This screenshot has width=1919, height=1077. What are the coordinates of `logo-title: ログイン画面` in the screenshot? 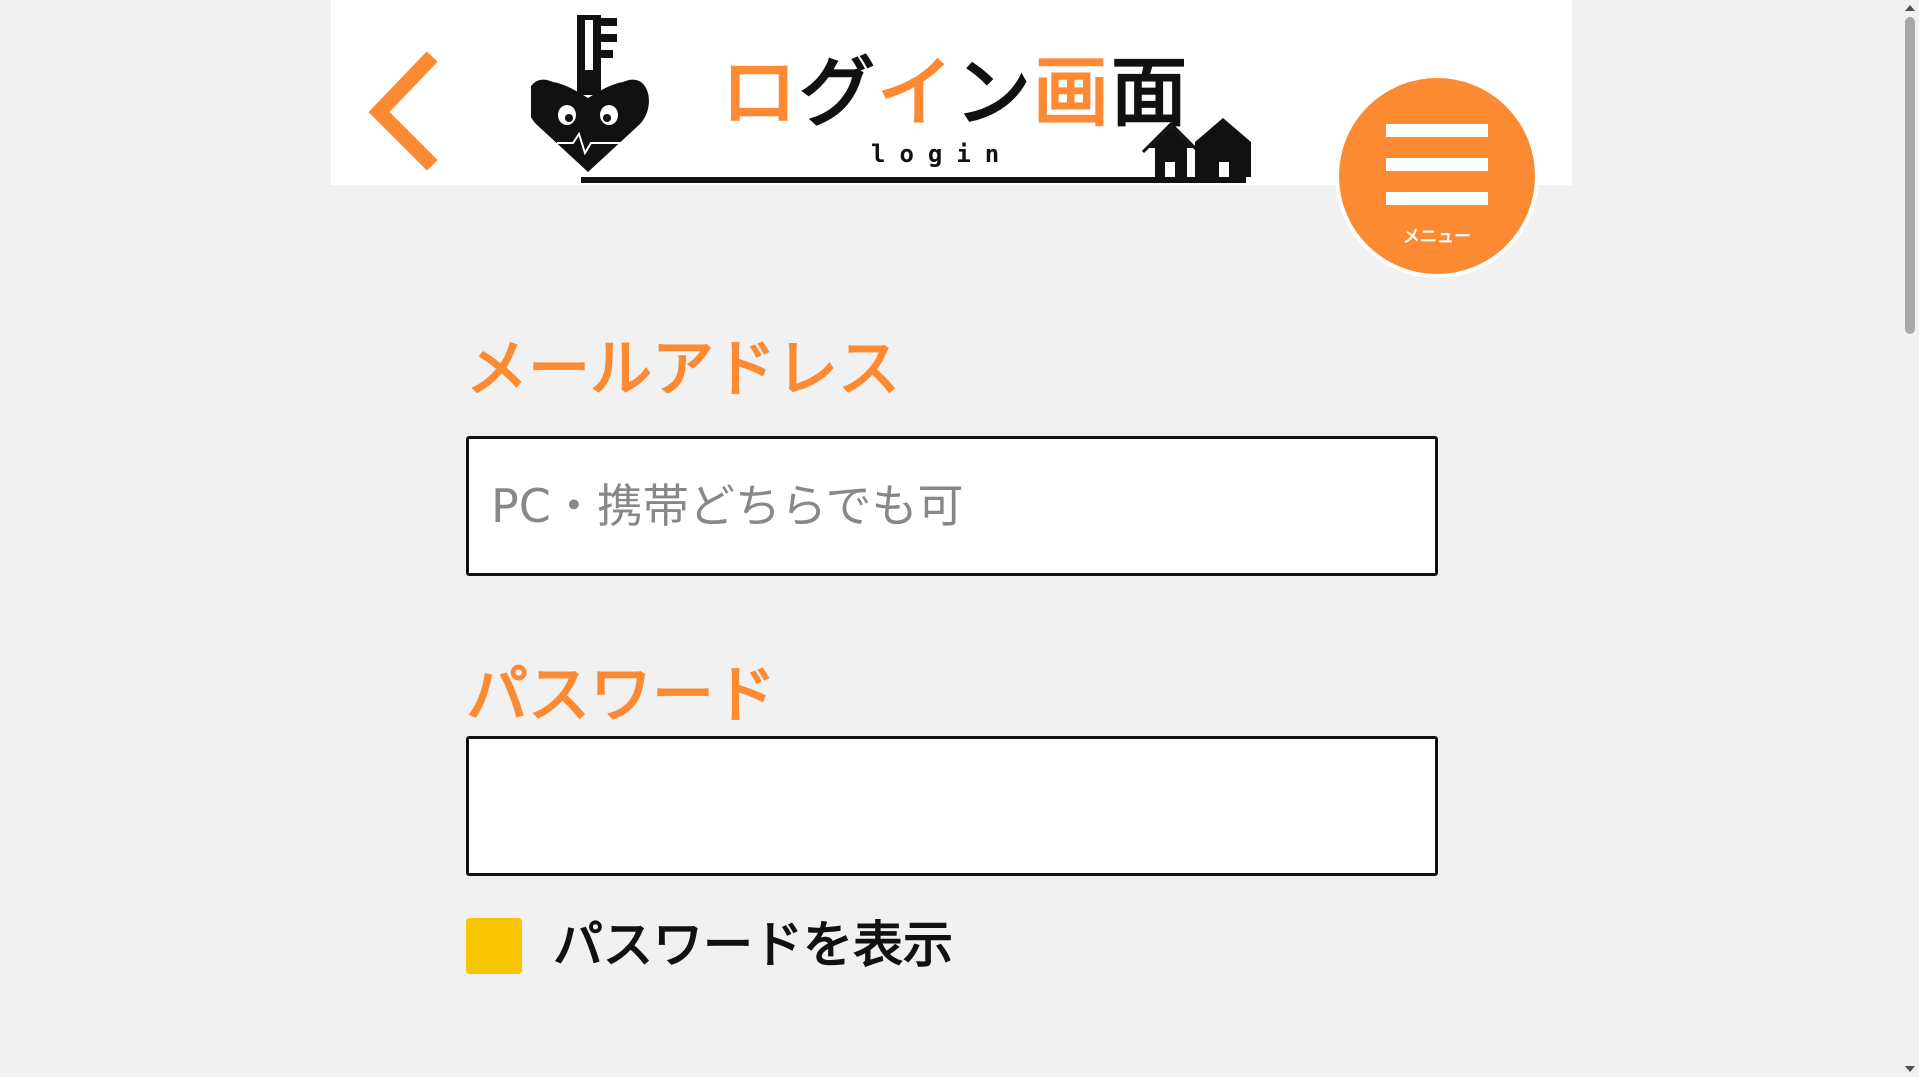 It's located at (955, 93).